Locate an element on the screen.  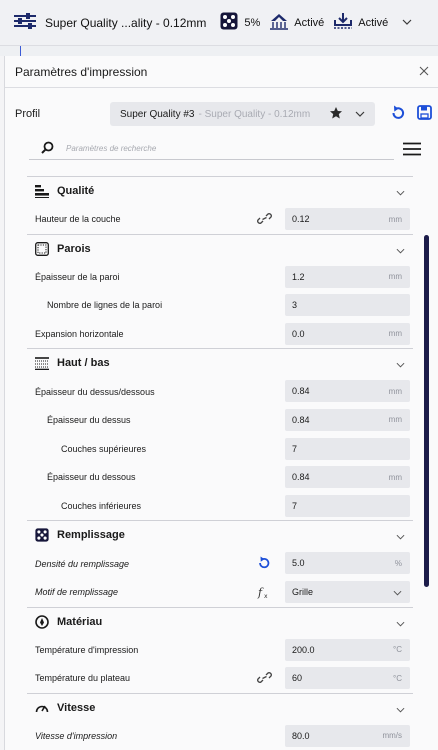
setting-value: Grille is located at coordinates (303, 591).